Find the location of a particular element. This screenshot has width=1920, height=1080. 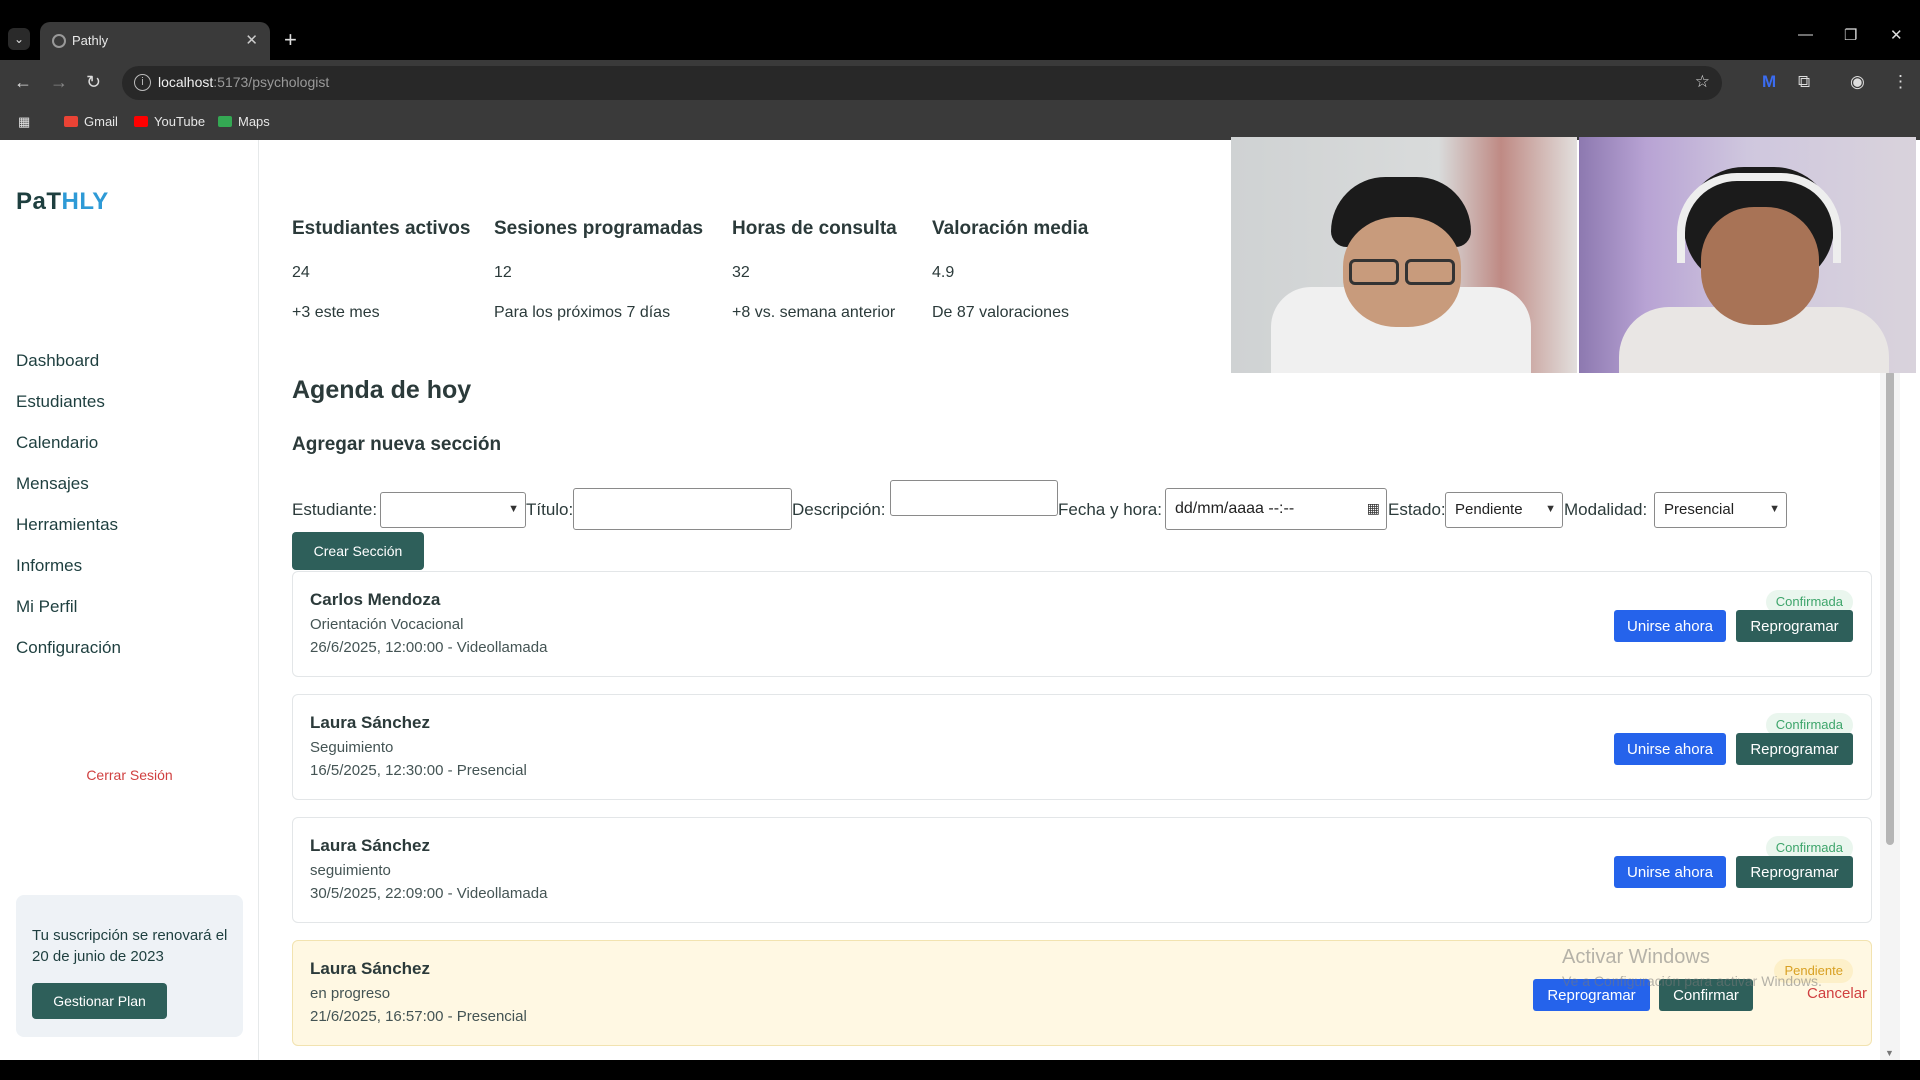

bookmark-star-icon: ☆ is located at coordinates (1702, 82).